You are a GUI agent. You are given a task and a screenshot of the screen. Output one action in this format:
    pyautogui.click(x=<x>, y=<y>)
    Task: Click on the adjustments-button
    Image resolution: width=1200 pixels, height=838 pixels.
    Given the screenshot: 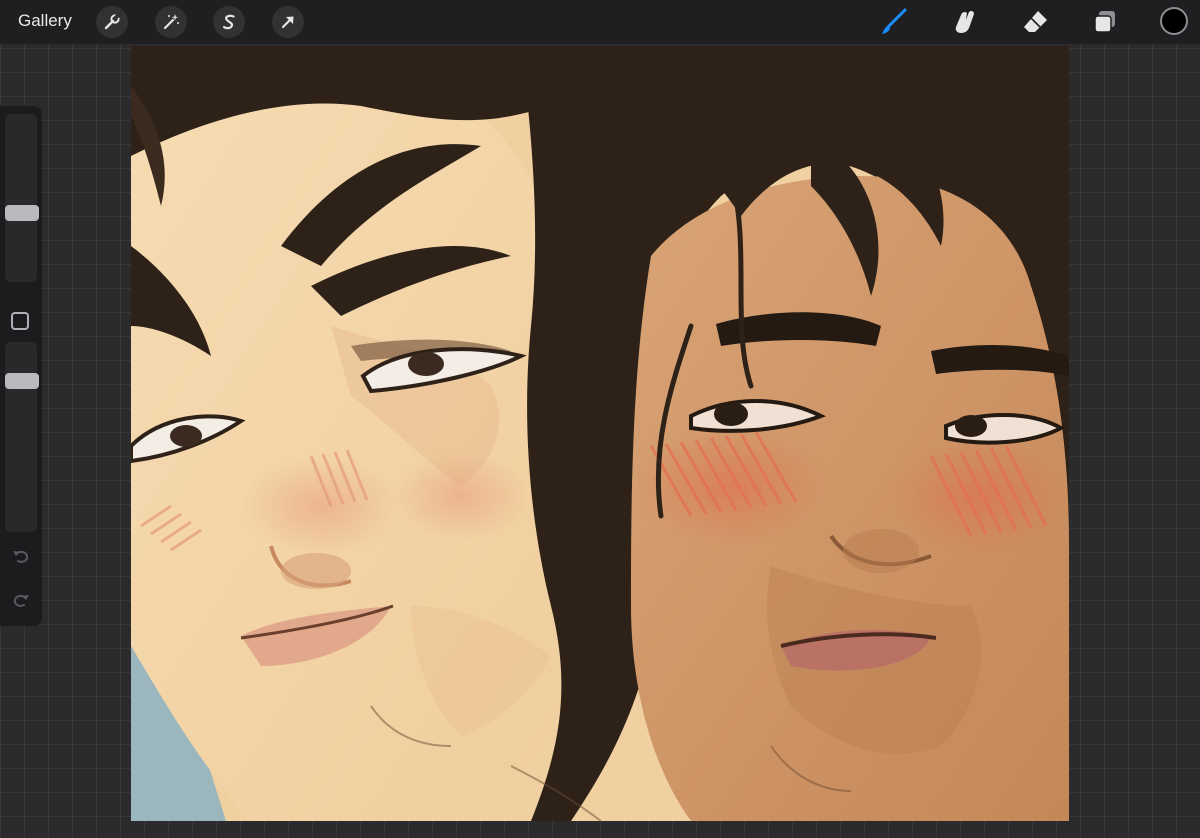 What is the action you would take?
    pyautogui.click(x=171, y=22)
    